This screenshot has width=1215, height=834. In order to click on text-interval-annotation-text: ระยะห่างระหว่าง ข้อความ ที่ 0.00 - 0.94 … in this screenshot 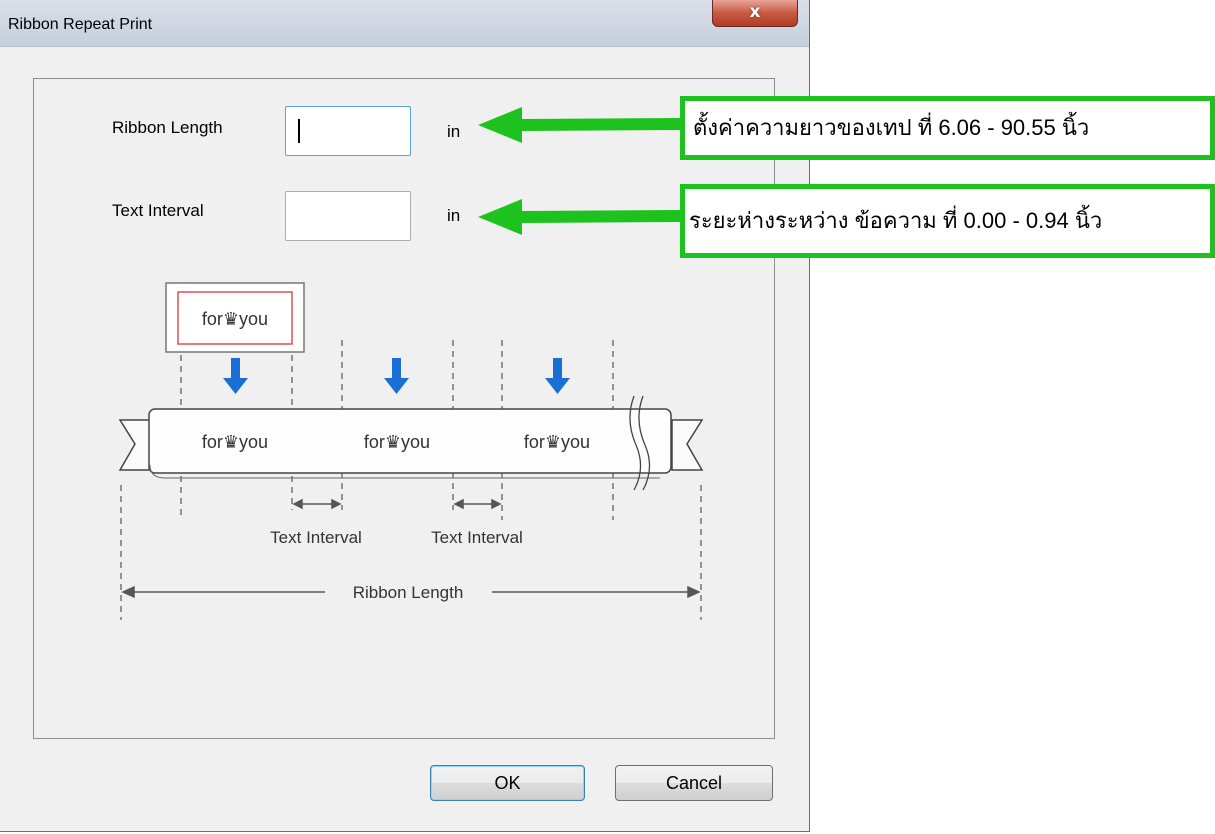, I will do `click(896, 220)`.